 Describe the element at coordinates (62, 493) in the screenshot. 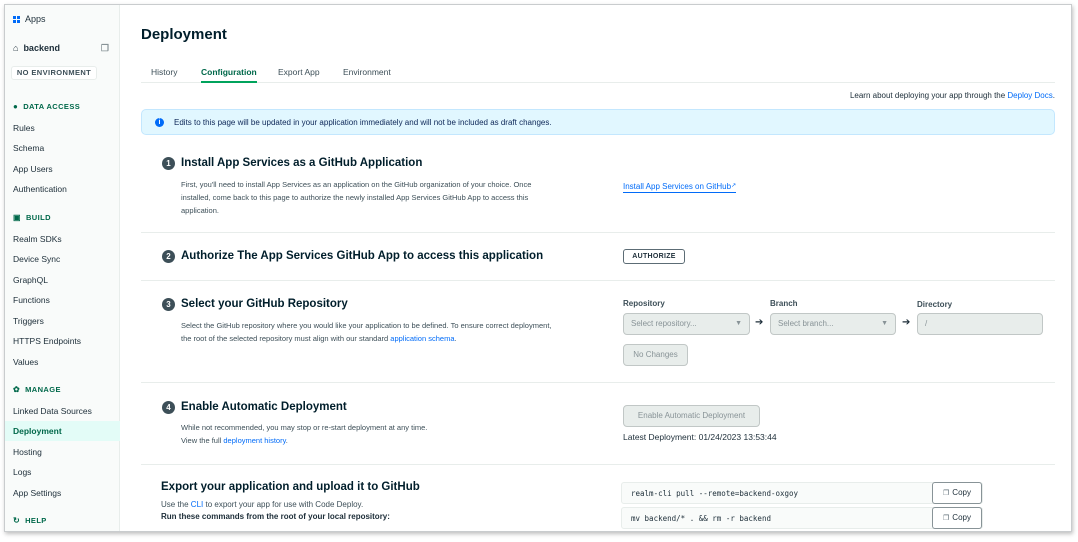

I see `sidebar-item-app-settings: App Settings` at that location.